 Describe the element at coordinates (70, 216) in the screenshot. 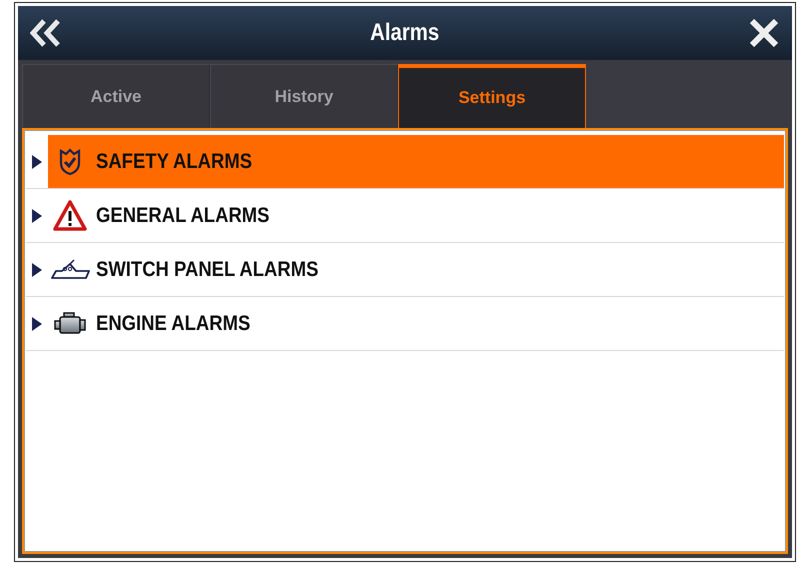

I see `warning-icon` at that location.